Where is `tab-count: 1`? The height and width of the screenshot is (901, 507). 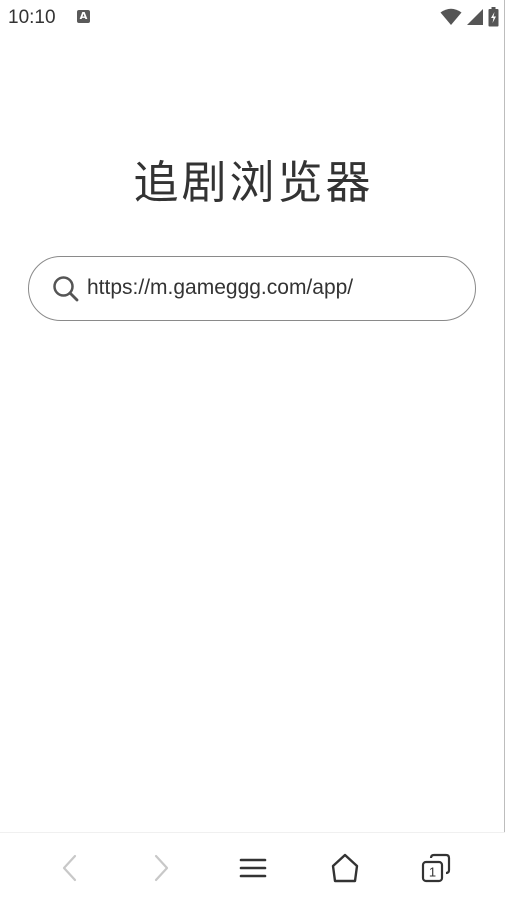
tab-count: 1 is located at coordinates (432, 872).